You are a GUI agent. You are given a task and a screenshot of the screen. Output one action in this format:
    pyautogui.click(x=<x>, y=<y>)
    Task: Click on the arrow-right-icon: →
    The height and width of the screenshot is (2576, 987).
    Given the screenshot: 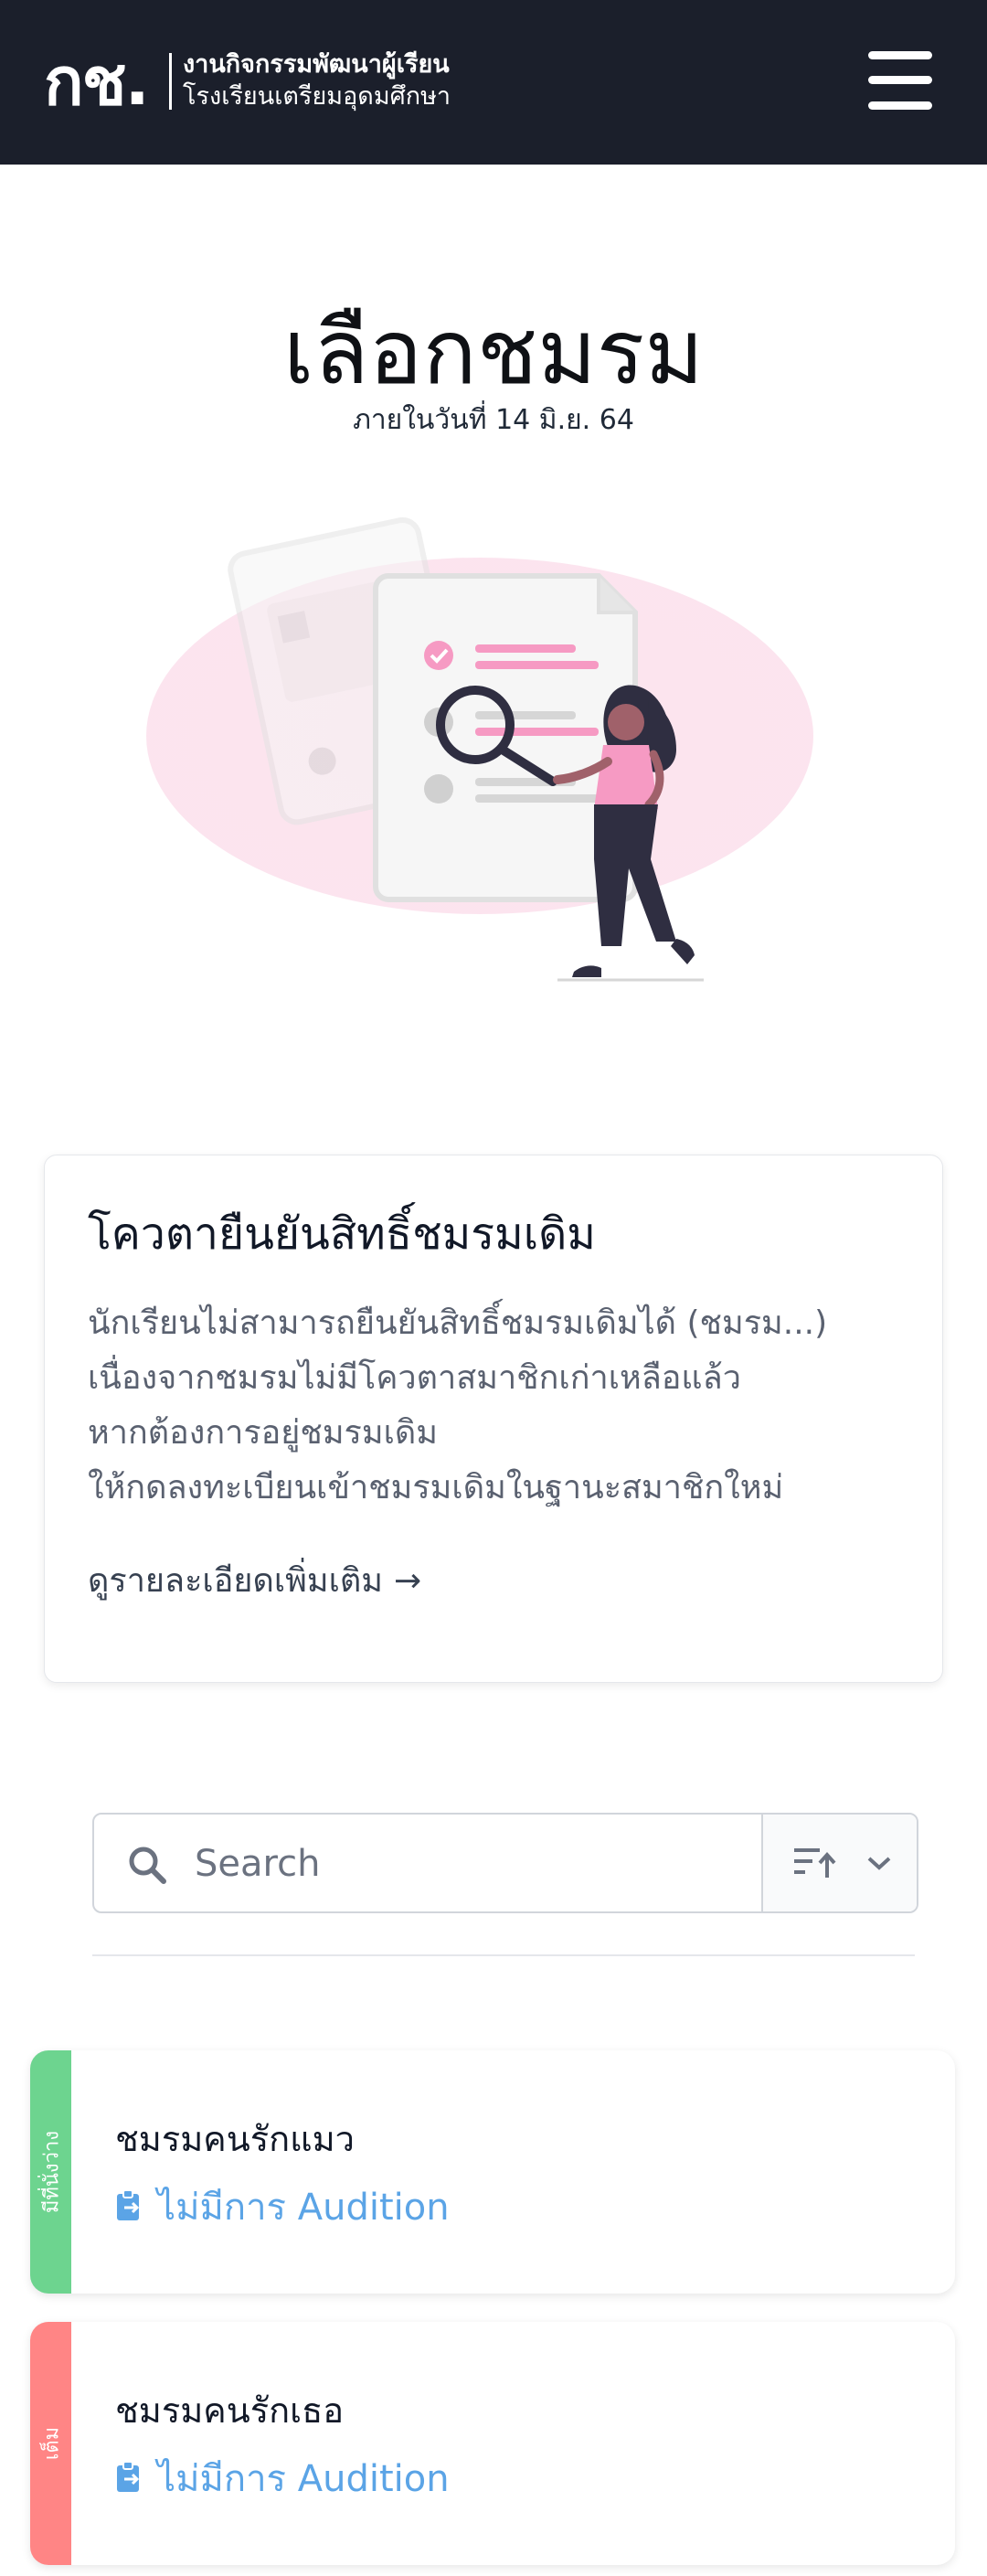 What is the action you would take?
    pyautogui.click(x=408, y=1581)
    